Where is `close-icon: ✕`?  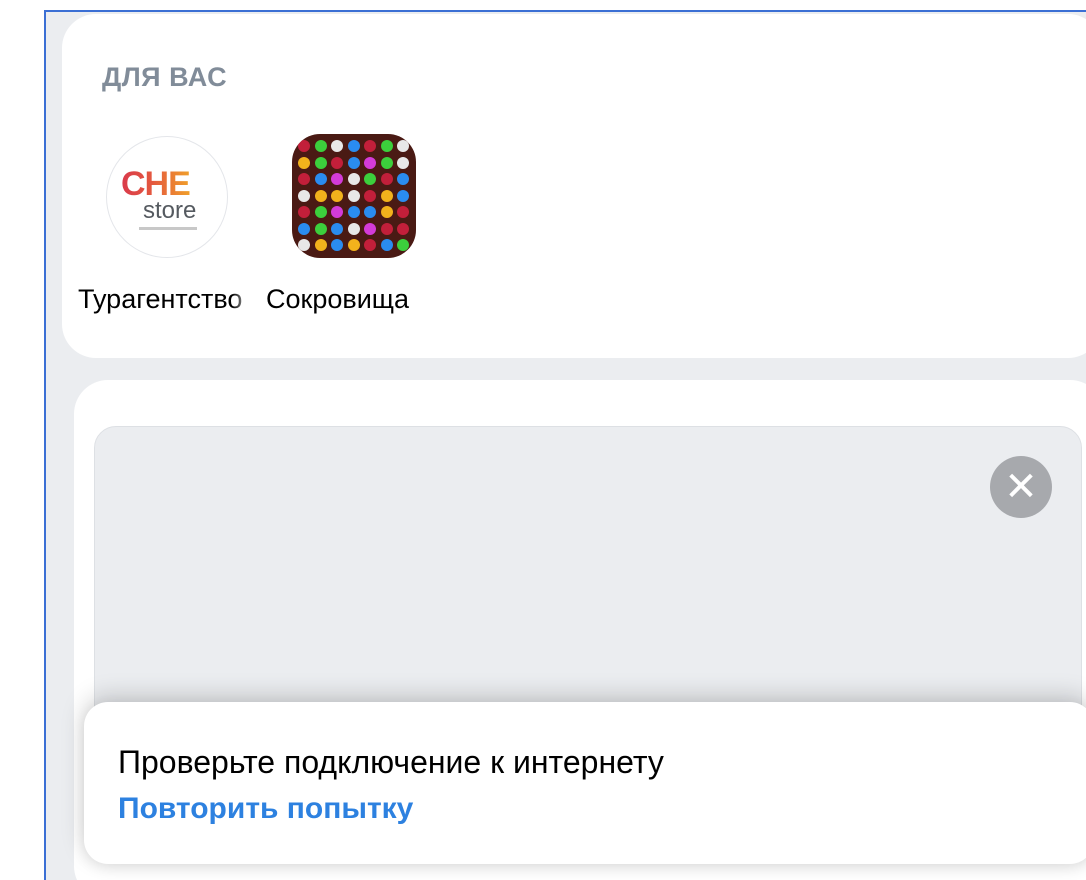
close-icon: ✕ is located at coordinates (1021, 487).